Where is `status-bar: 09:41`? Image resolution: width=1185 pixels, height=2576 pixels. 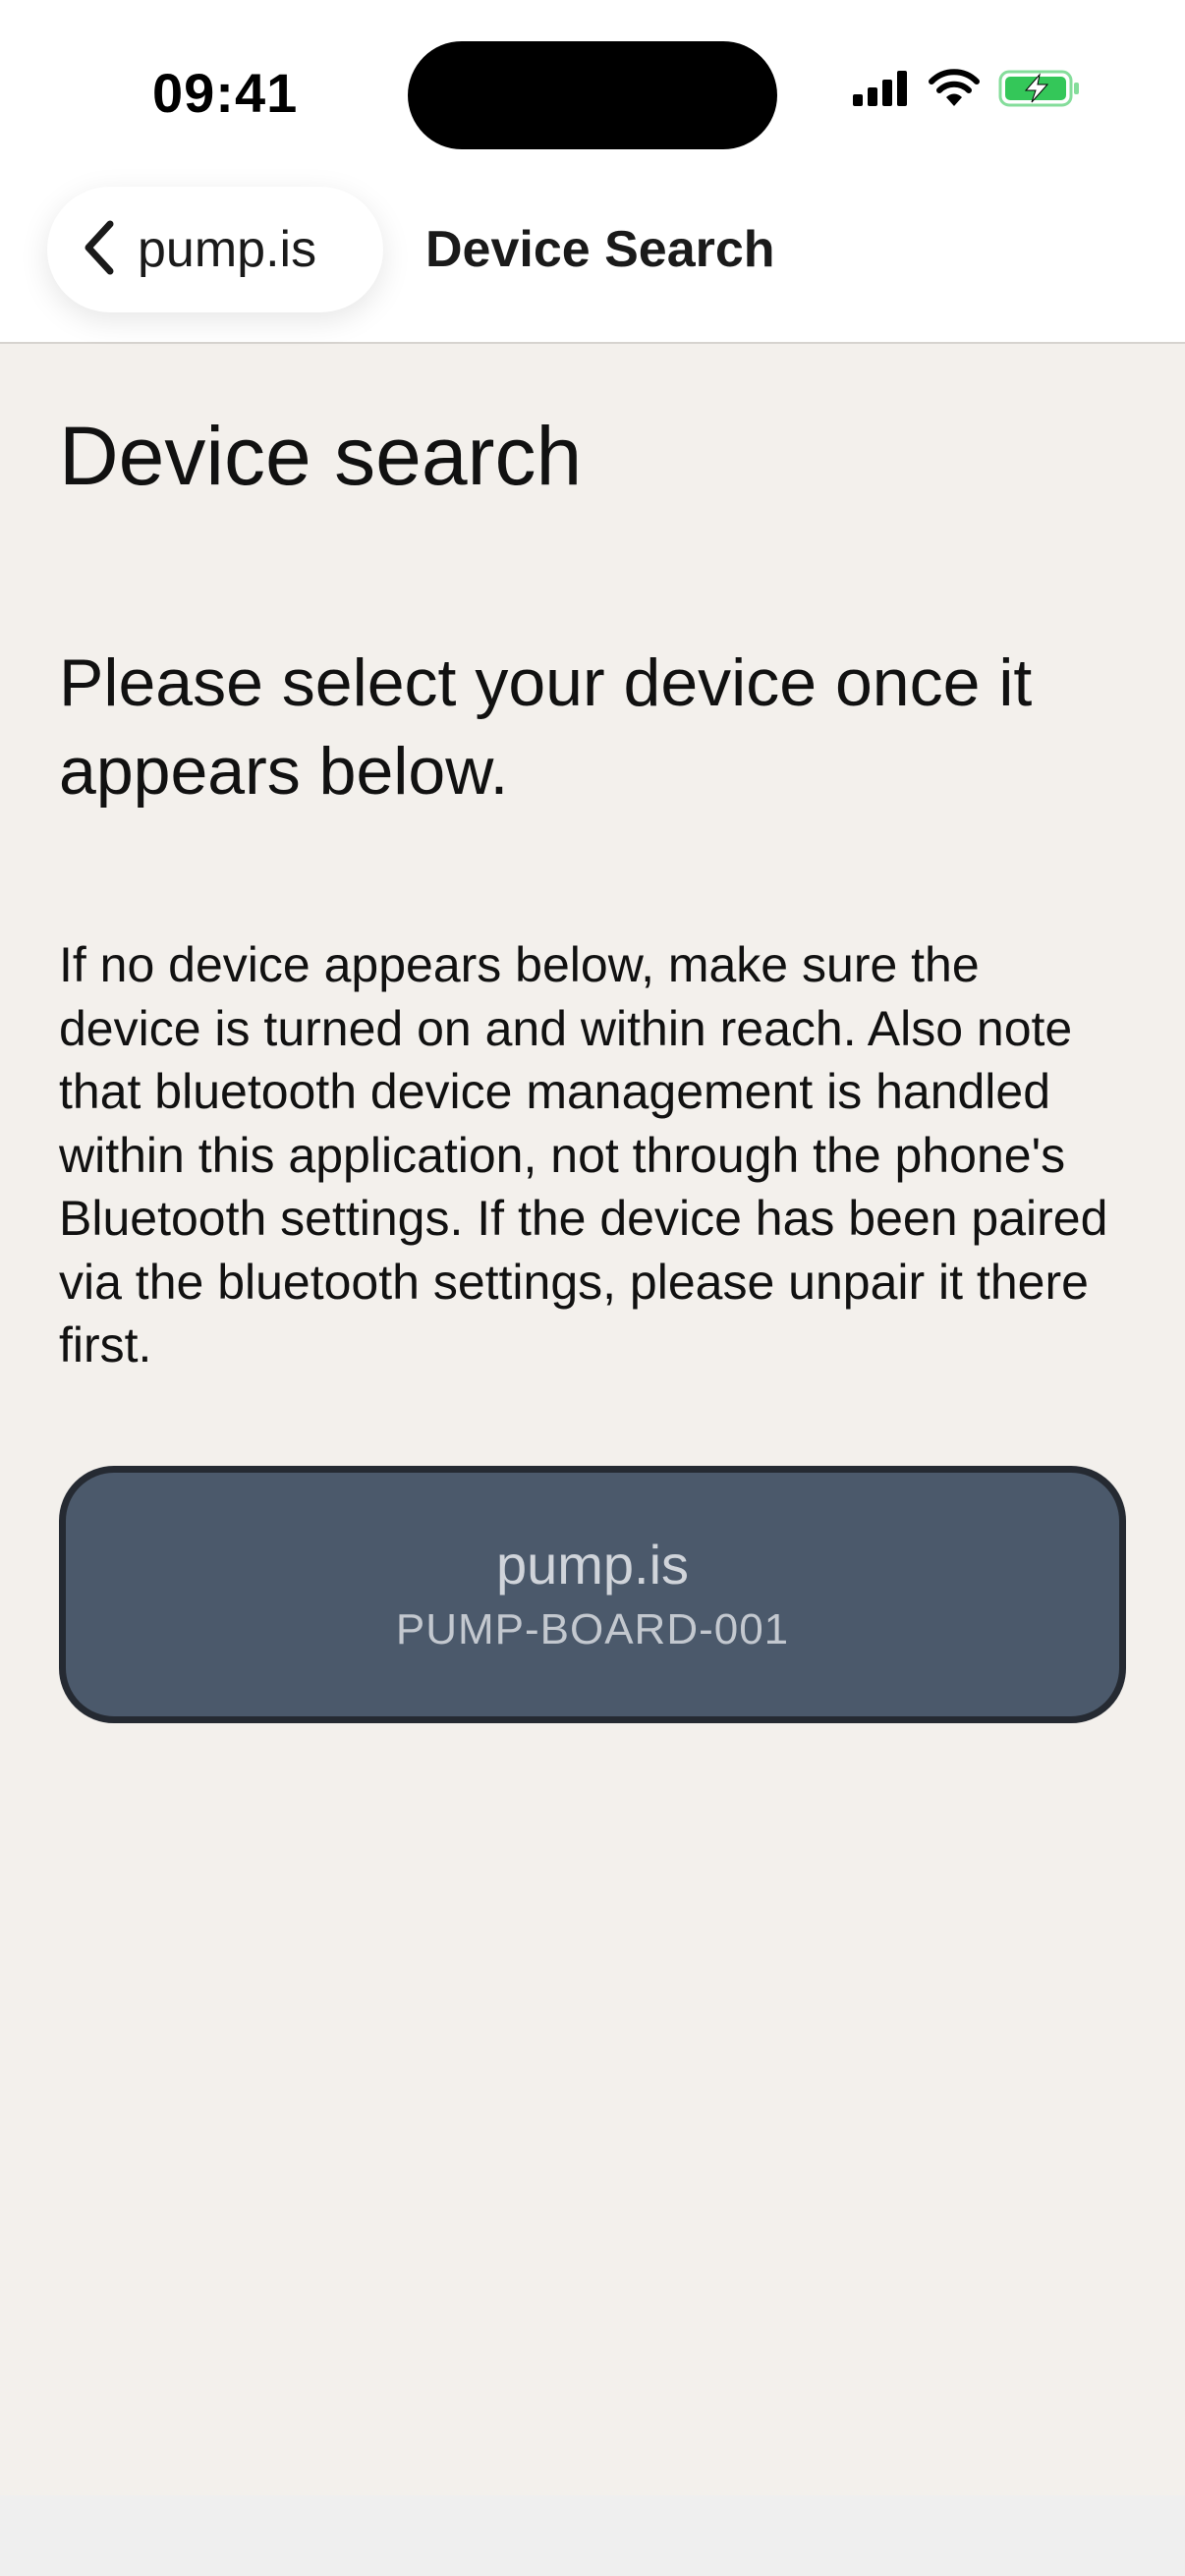 status-bar: 09:41 is located at coordinates (592, 93).